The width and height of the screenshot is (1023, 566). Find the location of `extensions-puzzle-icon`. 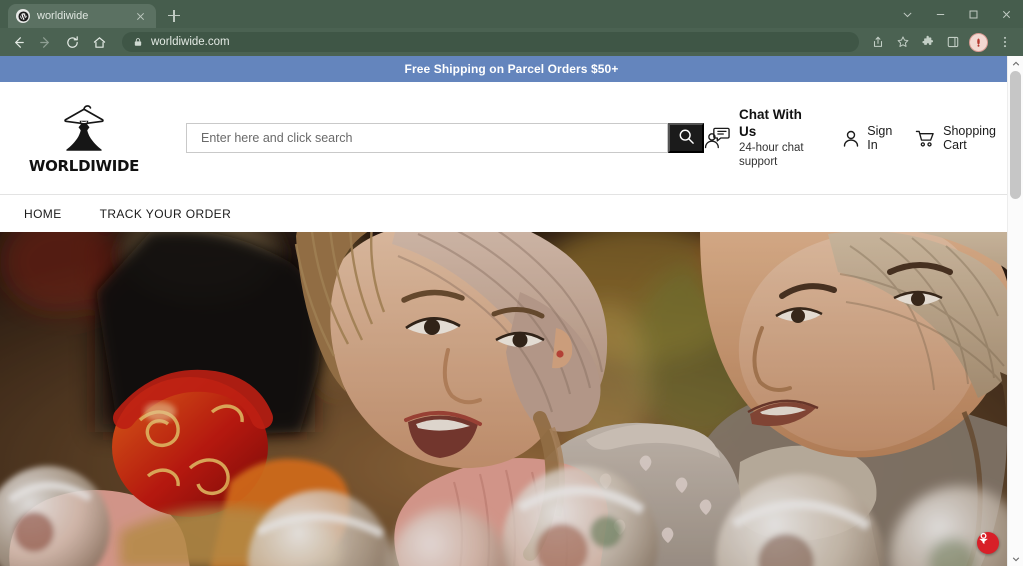

extensions-puzzle-icon is located at coordinates (927, 42).